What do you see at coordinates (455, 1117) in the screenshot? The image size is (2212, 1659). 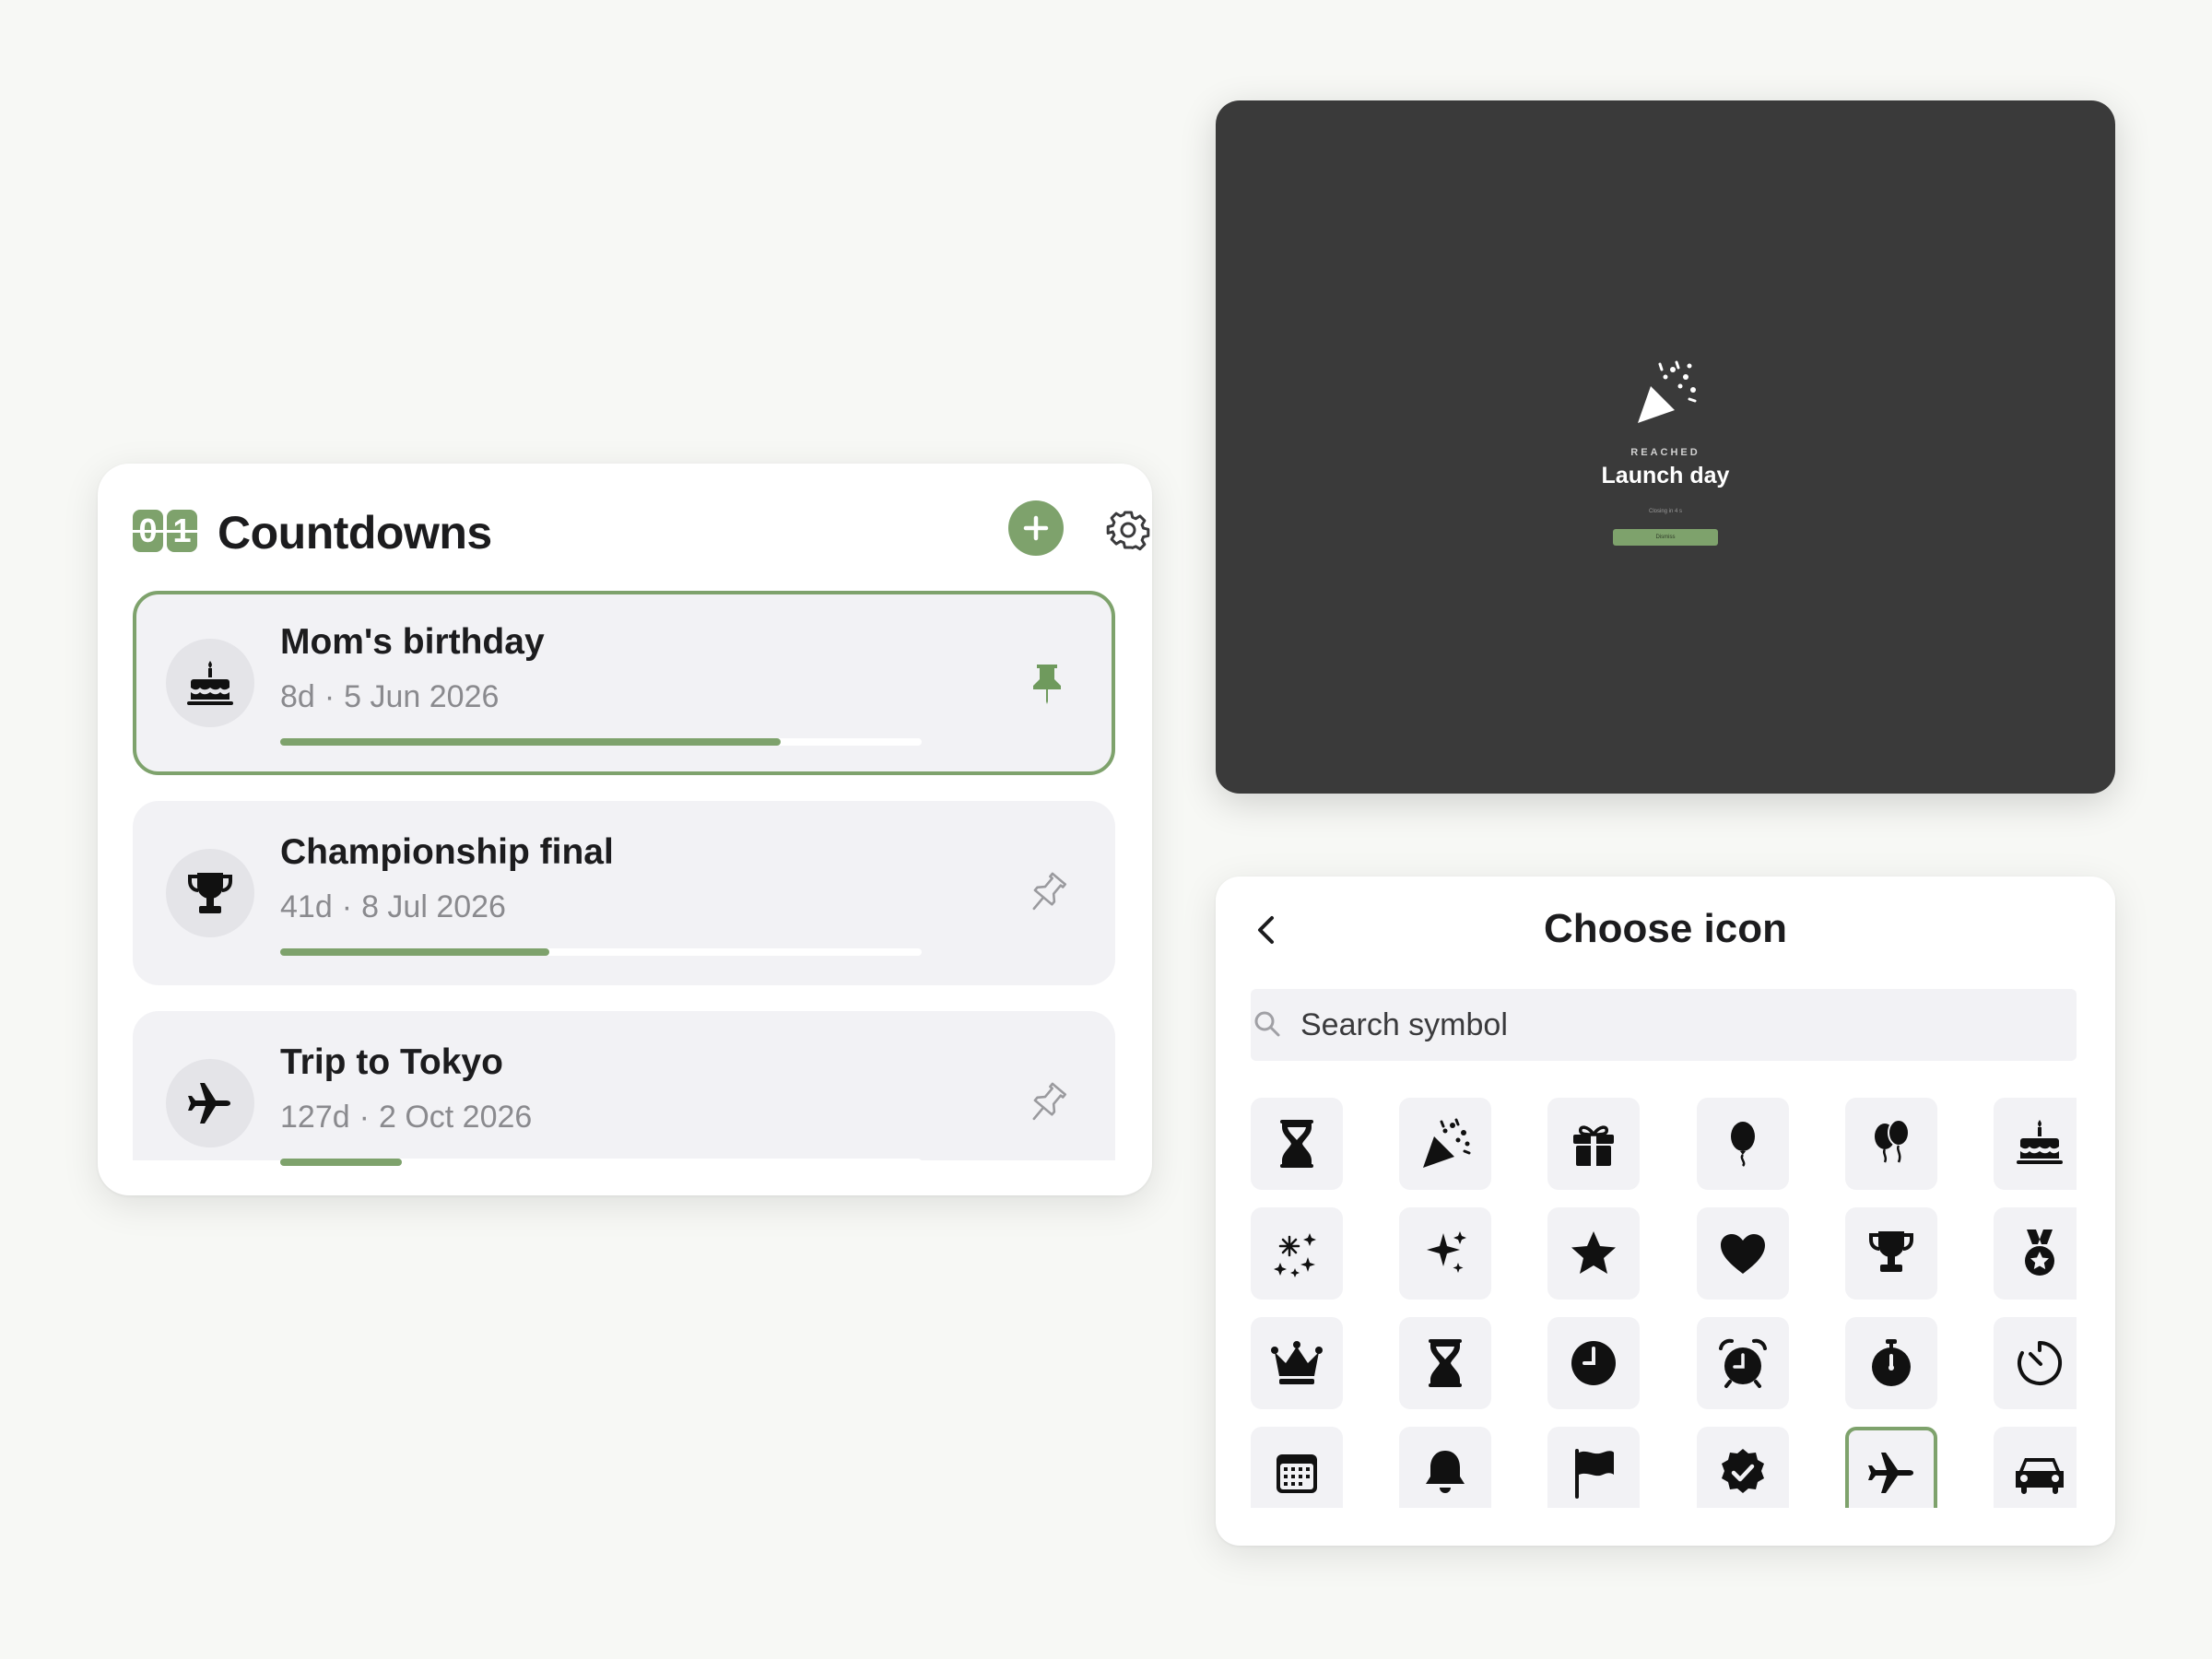 I see `target-date: 2 Oct 2026` at bounding box center [455, 1117].